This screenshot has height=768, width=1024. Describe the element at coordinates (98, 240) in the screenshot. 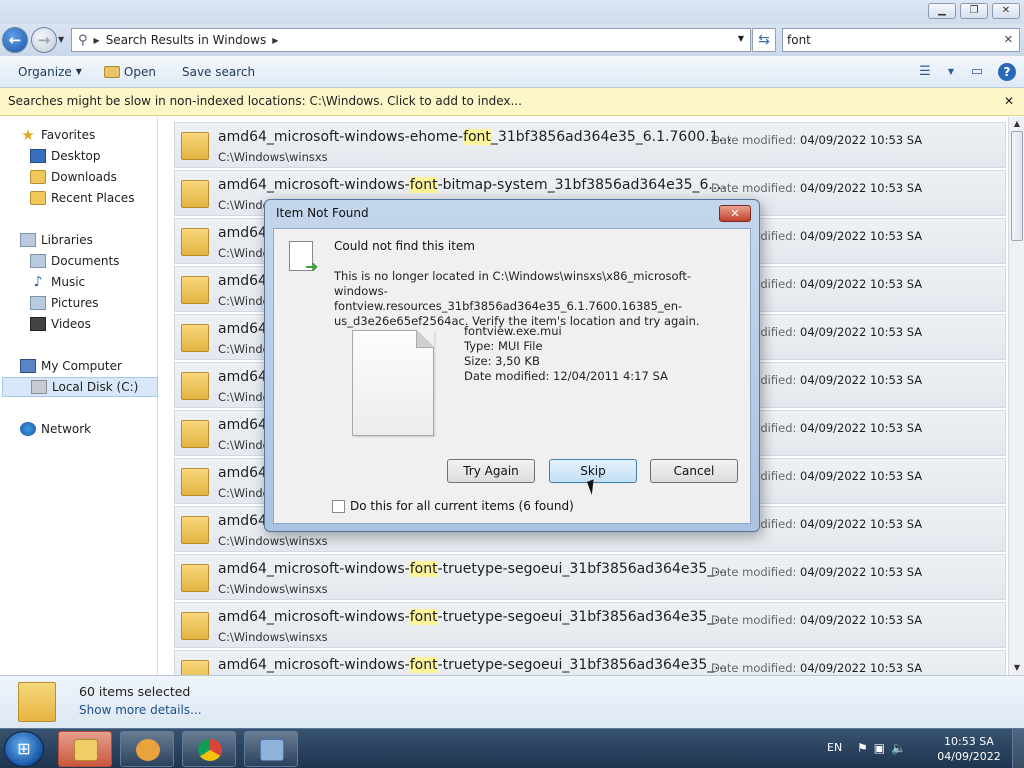

I see `nav-libraries: Libraries` at that location.